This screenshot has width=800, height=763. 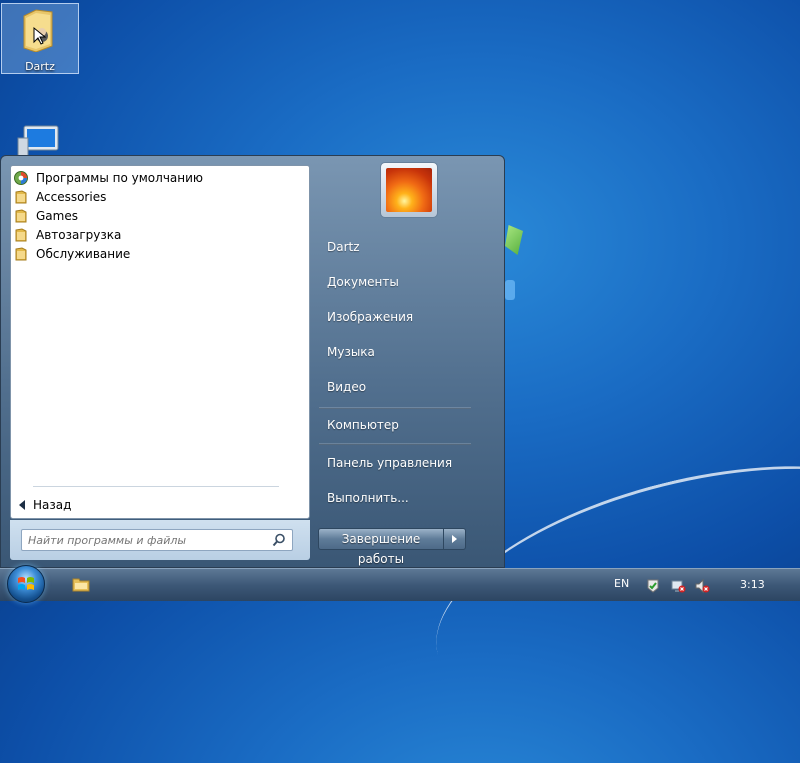 I want to click on program-item-accessories: Accessories, so click(x=160, y=196).